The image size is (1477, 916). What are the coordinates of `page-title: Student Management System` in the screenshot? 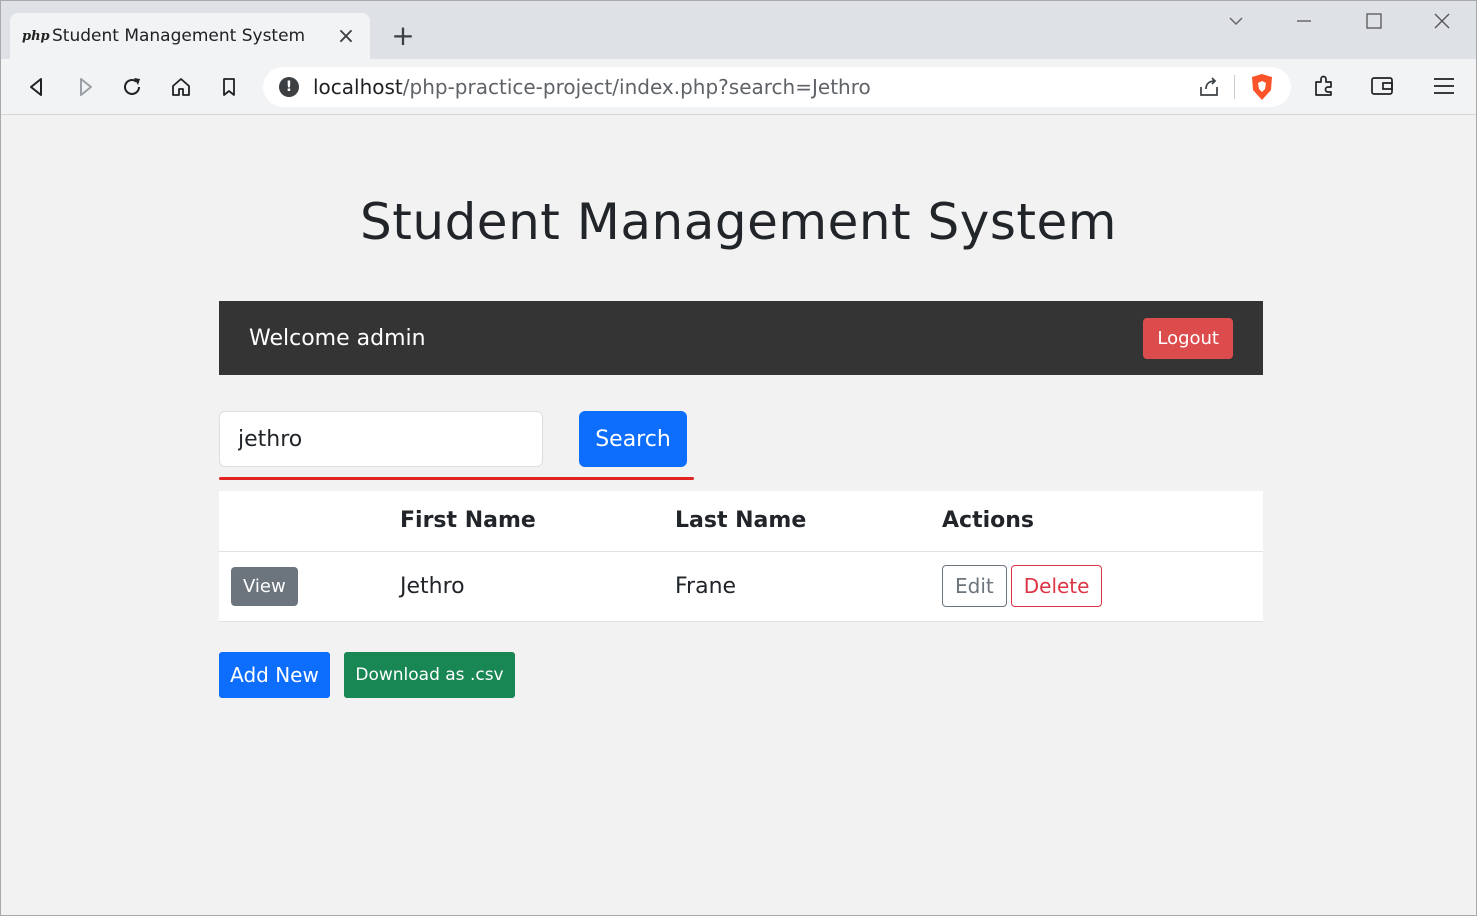 It's located at (738, 222).